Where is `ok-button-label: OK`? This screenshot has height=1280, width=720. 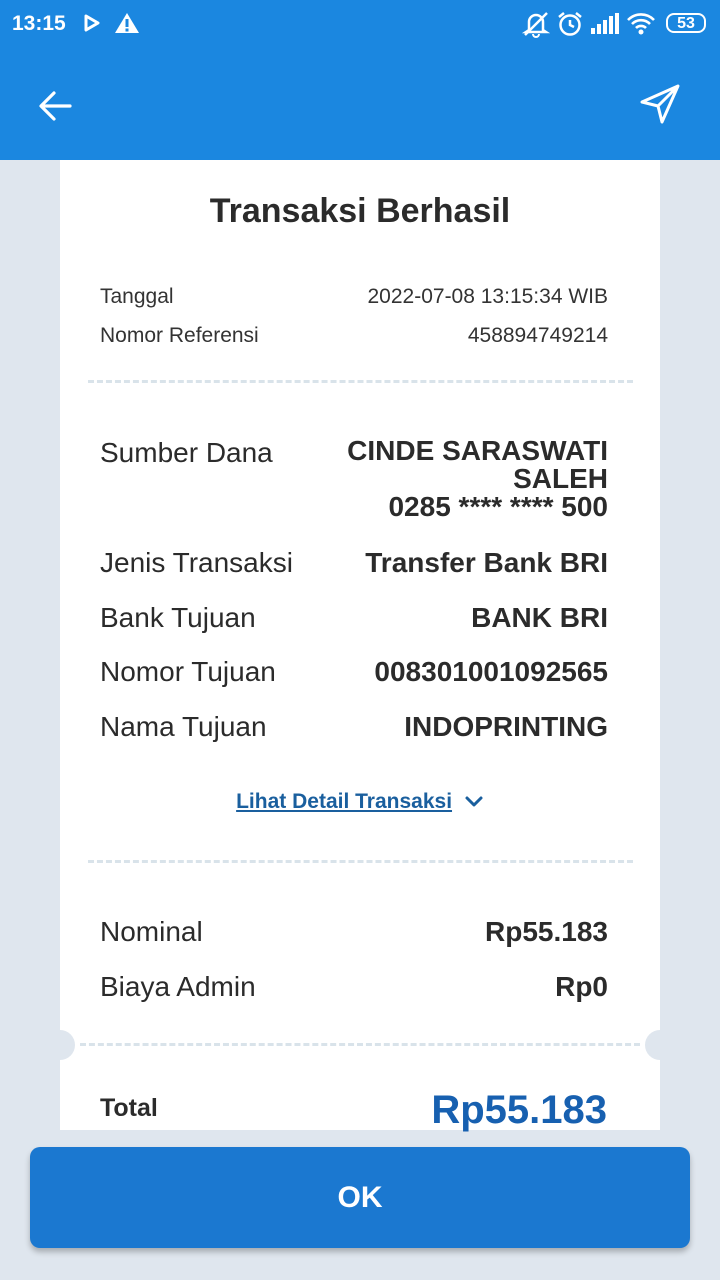 ok-button-label: OK is located at coordinates (360, 1197).